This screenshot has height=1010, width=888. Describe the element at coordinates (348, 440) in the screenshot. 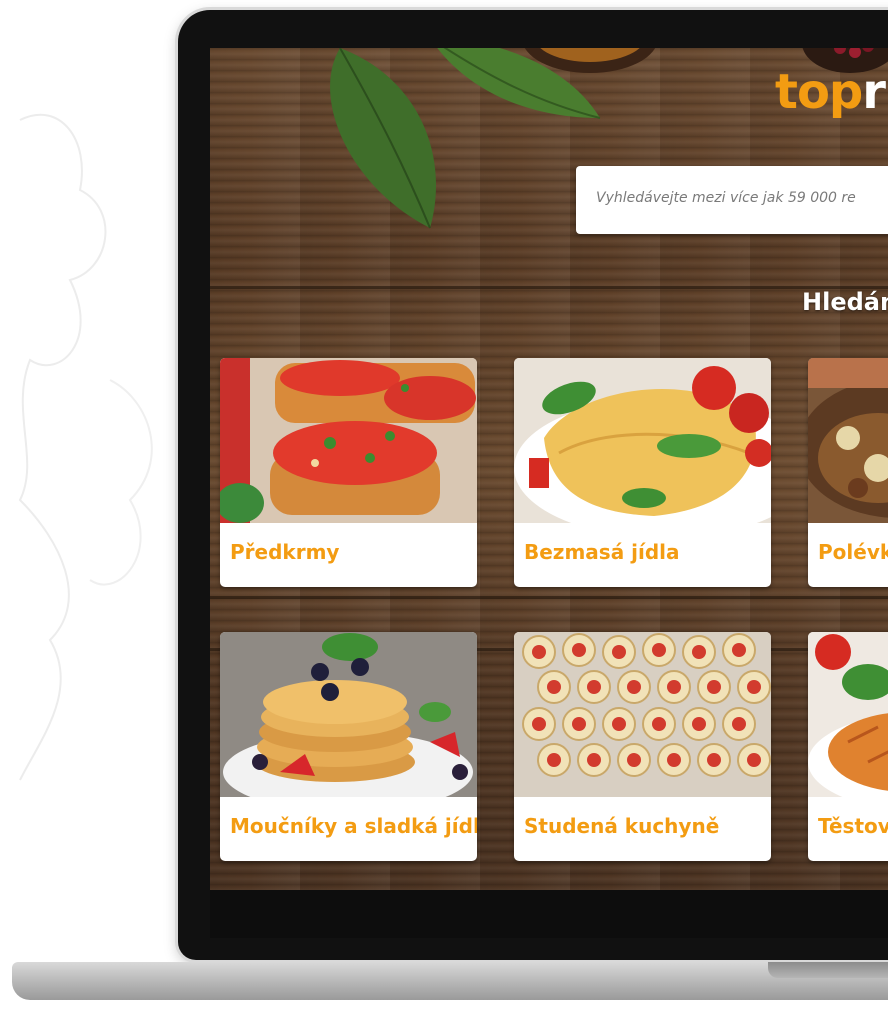

I see `bruschetta-photo` at that location.